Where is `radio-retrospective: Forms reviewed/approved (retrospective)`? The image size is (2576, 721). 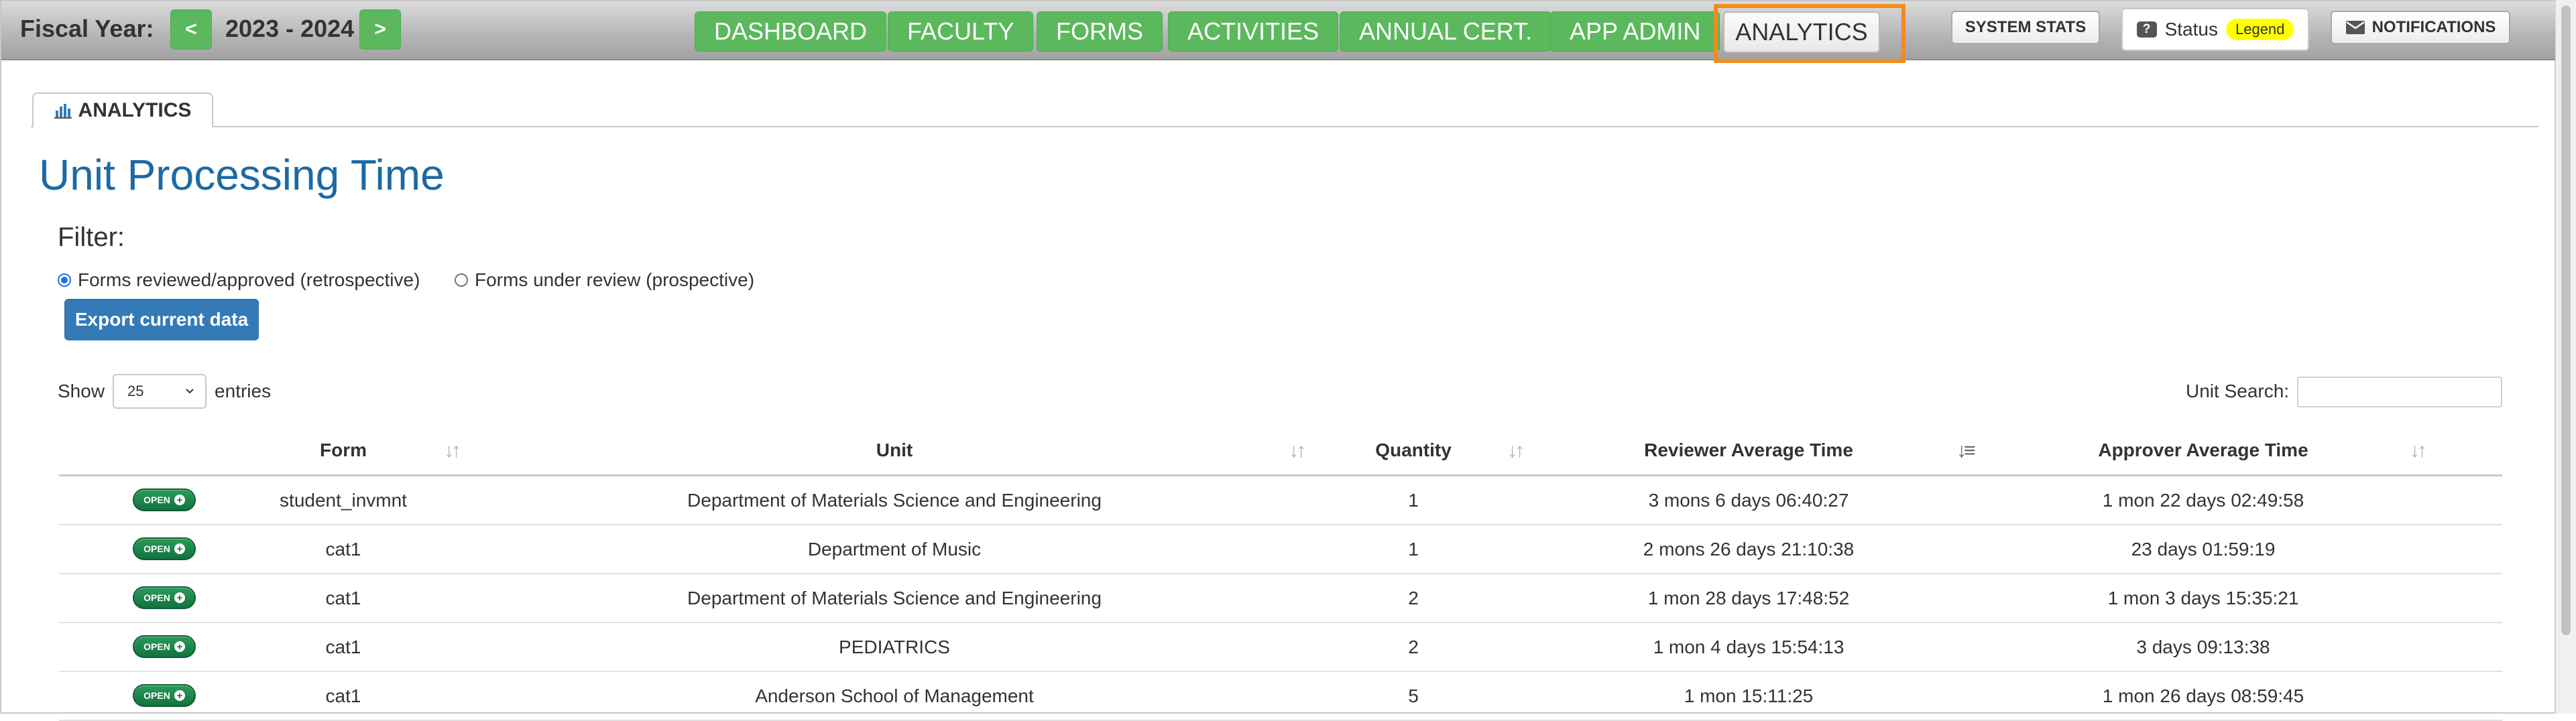 radio-retrospective: Forms reviewed/approved (retrospective) is located at coordinates (239, 280).